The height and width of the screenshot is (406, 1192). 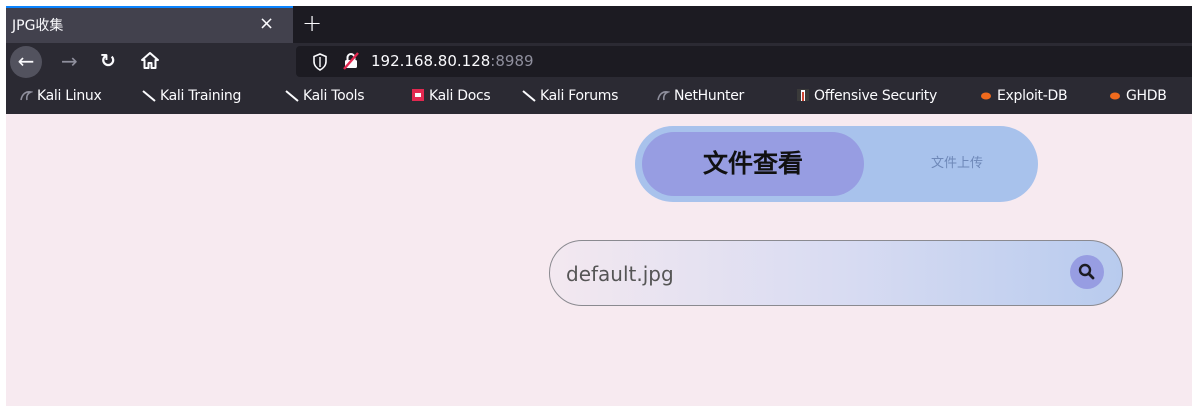 I want to click on back-button: ←, so click(x=26, y=62).